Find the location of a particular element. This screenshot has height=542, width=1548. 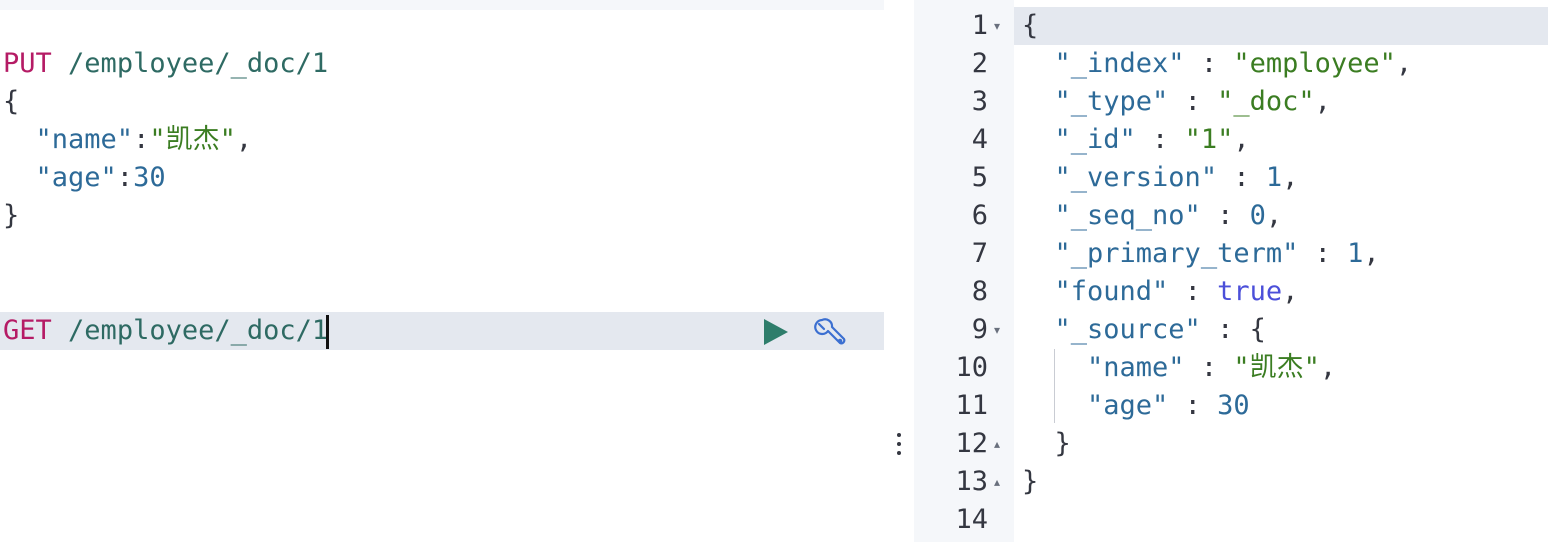

line-number: 13 is located at coordinates (971, 481).